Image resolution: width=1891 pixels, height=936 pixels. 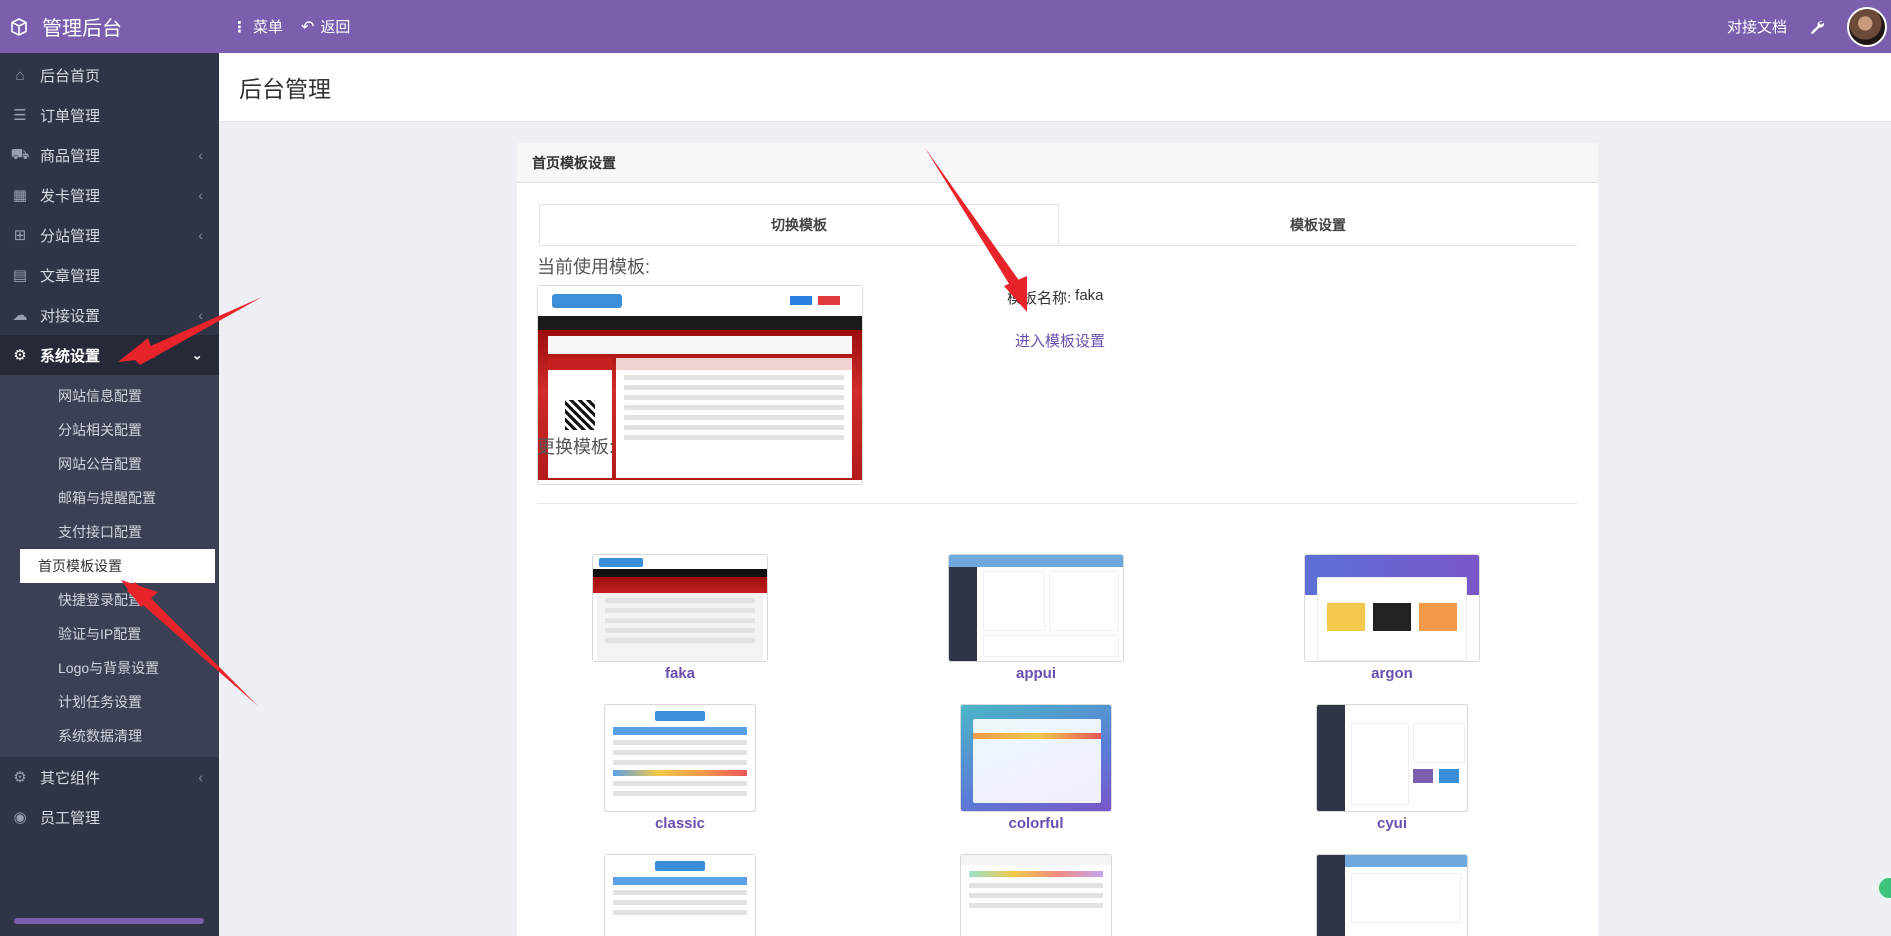 I want to click on sidebar-item-label: 发卡管理, so click(x=70, y=196).